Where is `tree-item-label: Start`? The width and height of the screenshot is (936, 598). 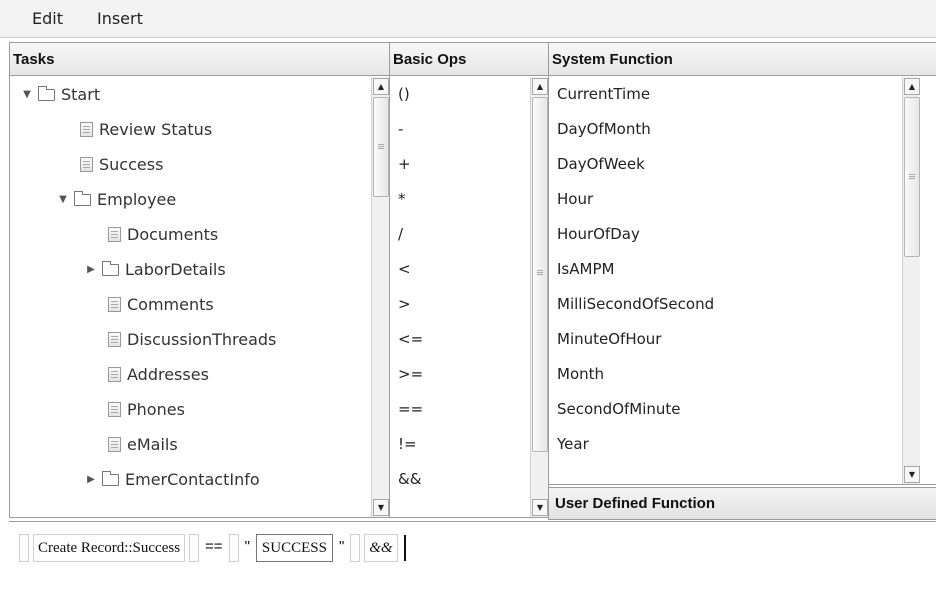
tree-item-label: Start is located at coordinates (81, 94).